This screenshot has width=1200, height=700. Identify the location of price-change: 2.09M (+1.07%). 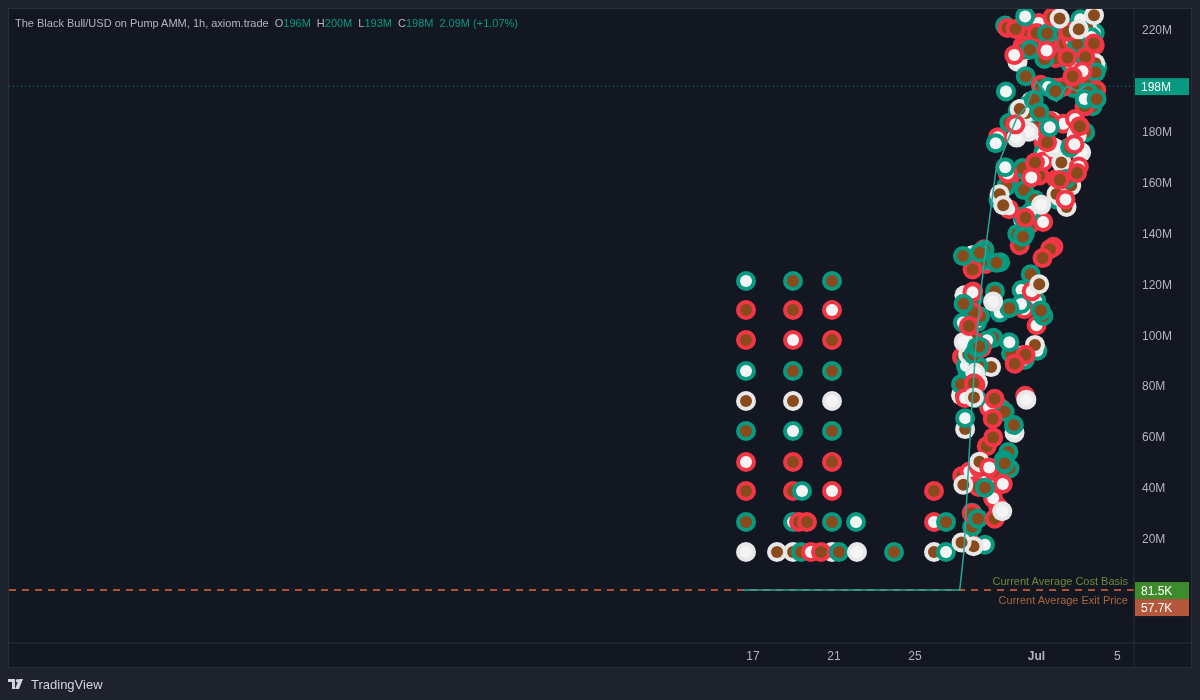
(478, 23).